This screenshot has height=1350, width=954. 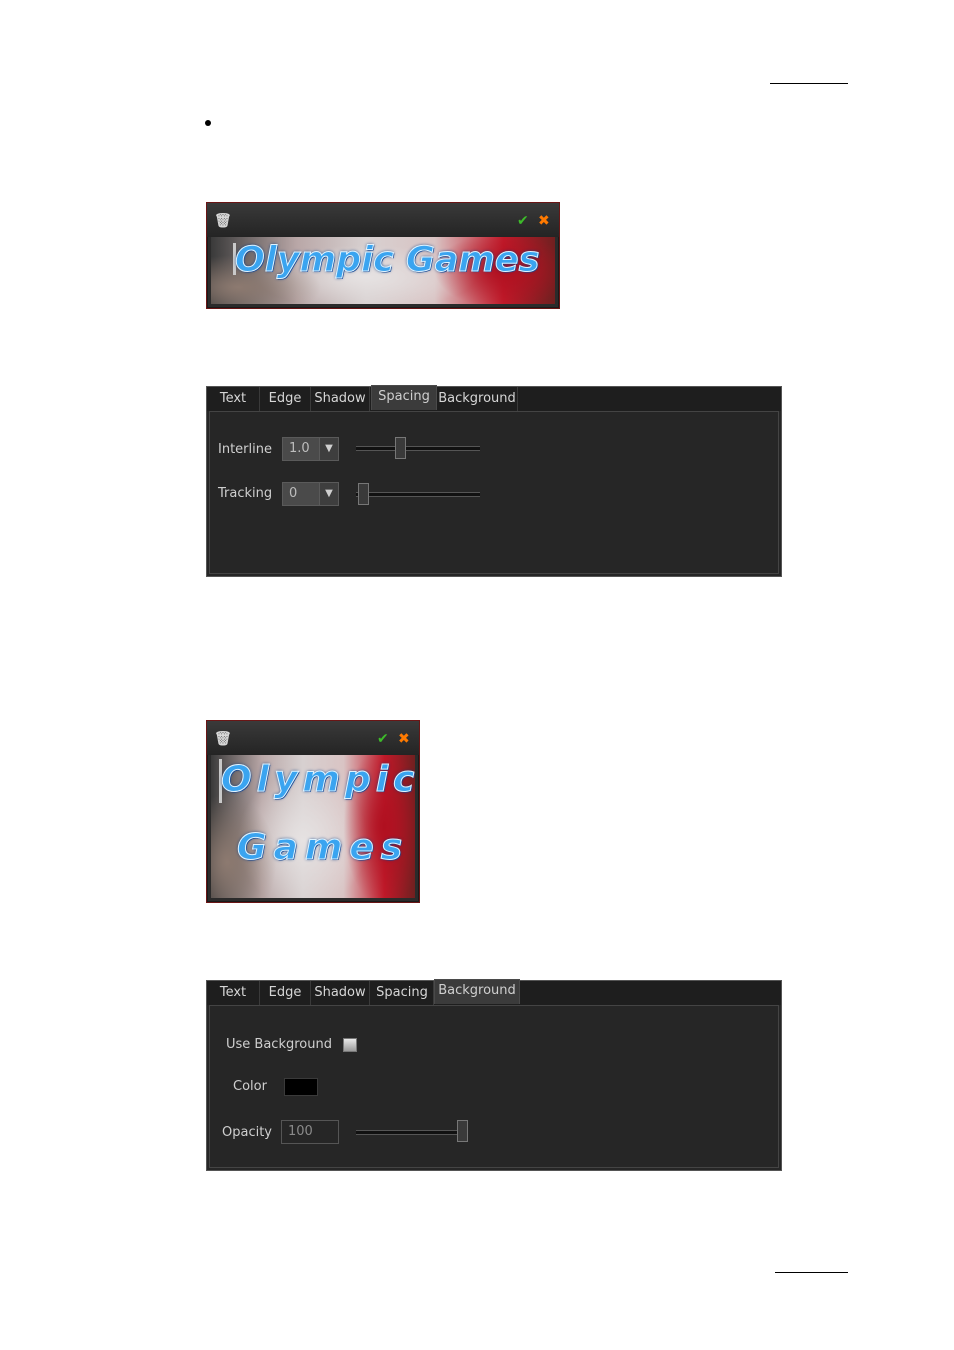 What do you see at coordinates (462, 1131) in the screenshot?
I see `opacity-slider-thumb` at bounding box center [462, 1131].